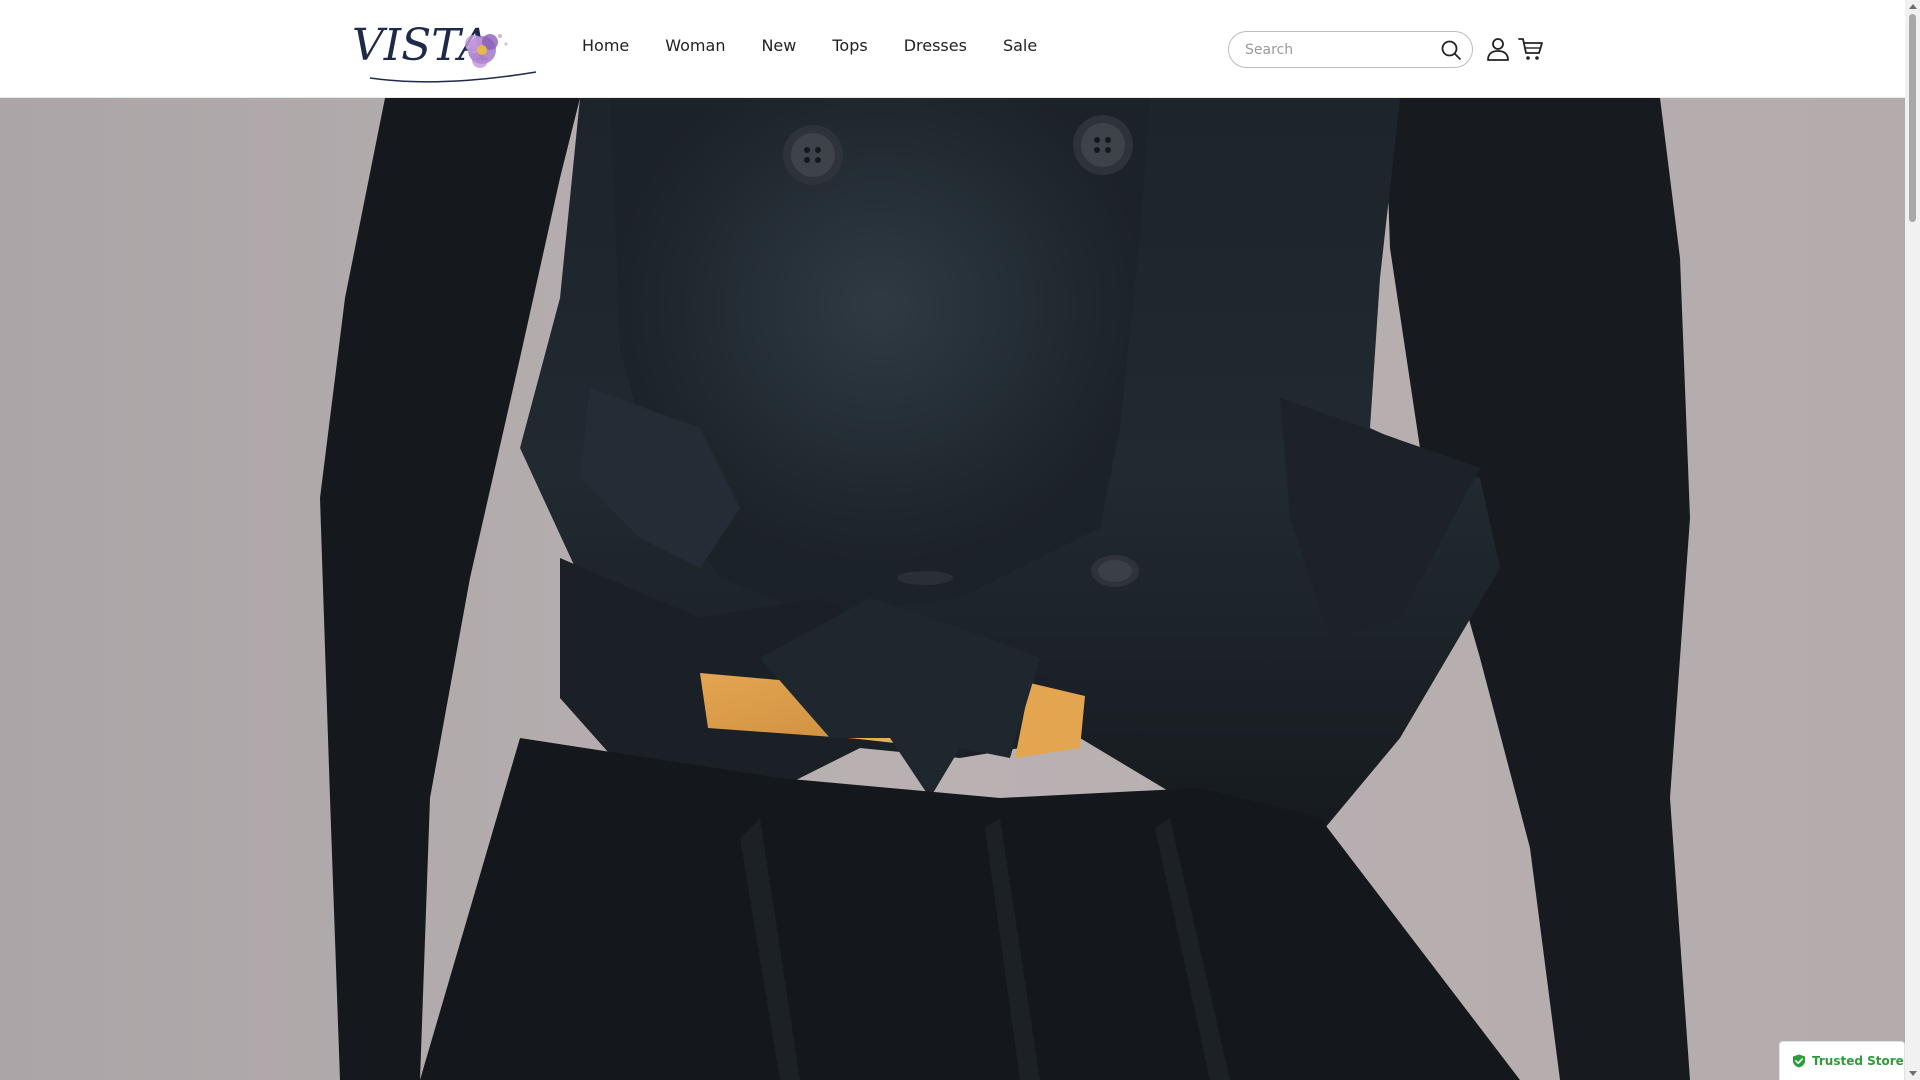 The height and width of the screenshot is (1080, 1920). What do you see at coordinates (605, 45) in the screenshot?
I see `nav-item-home: Home` at bounding box center [605, 45].